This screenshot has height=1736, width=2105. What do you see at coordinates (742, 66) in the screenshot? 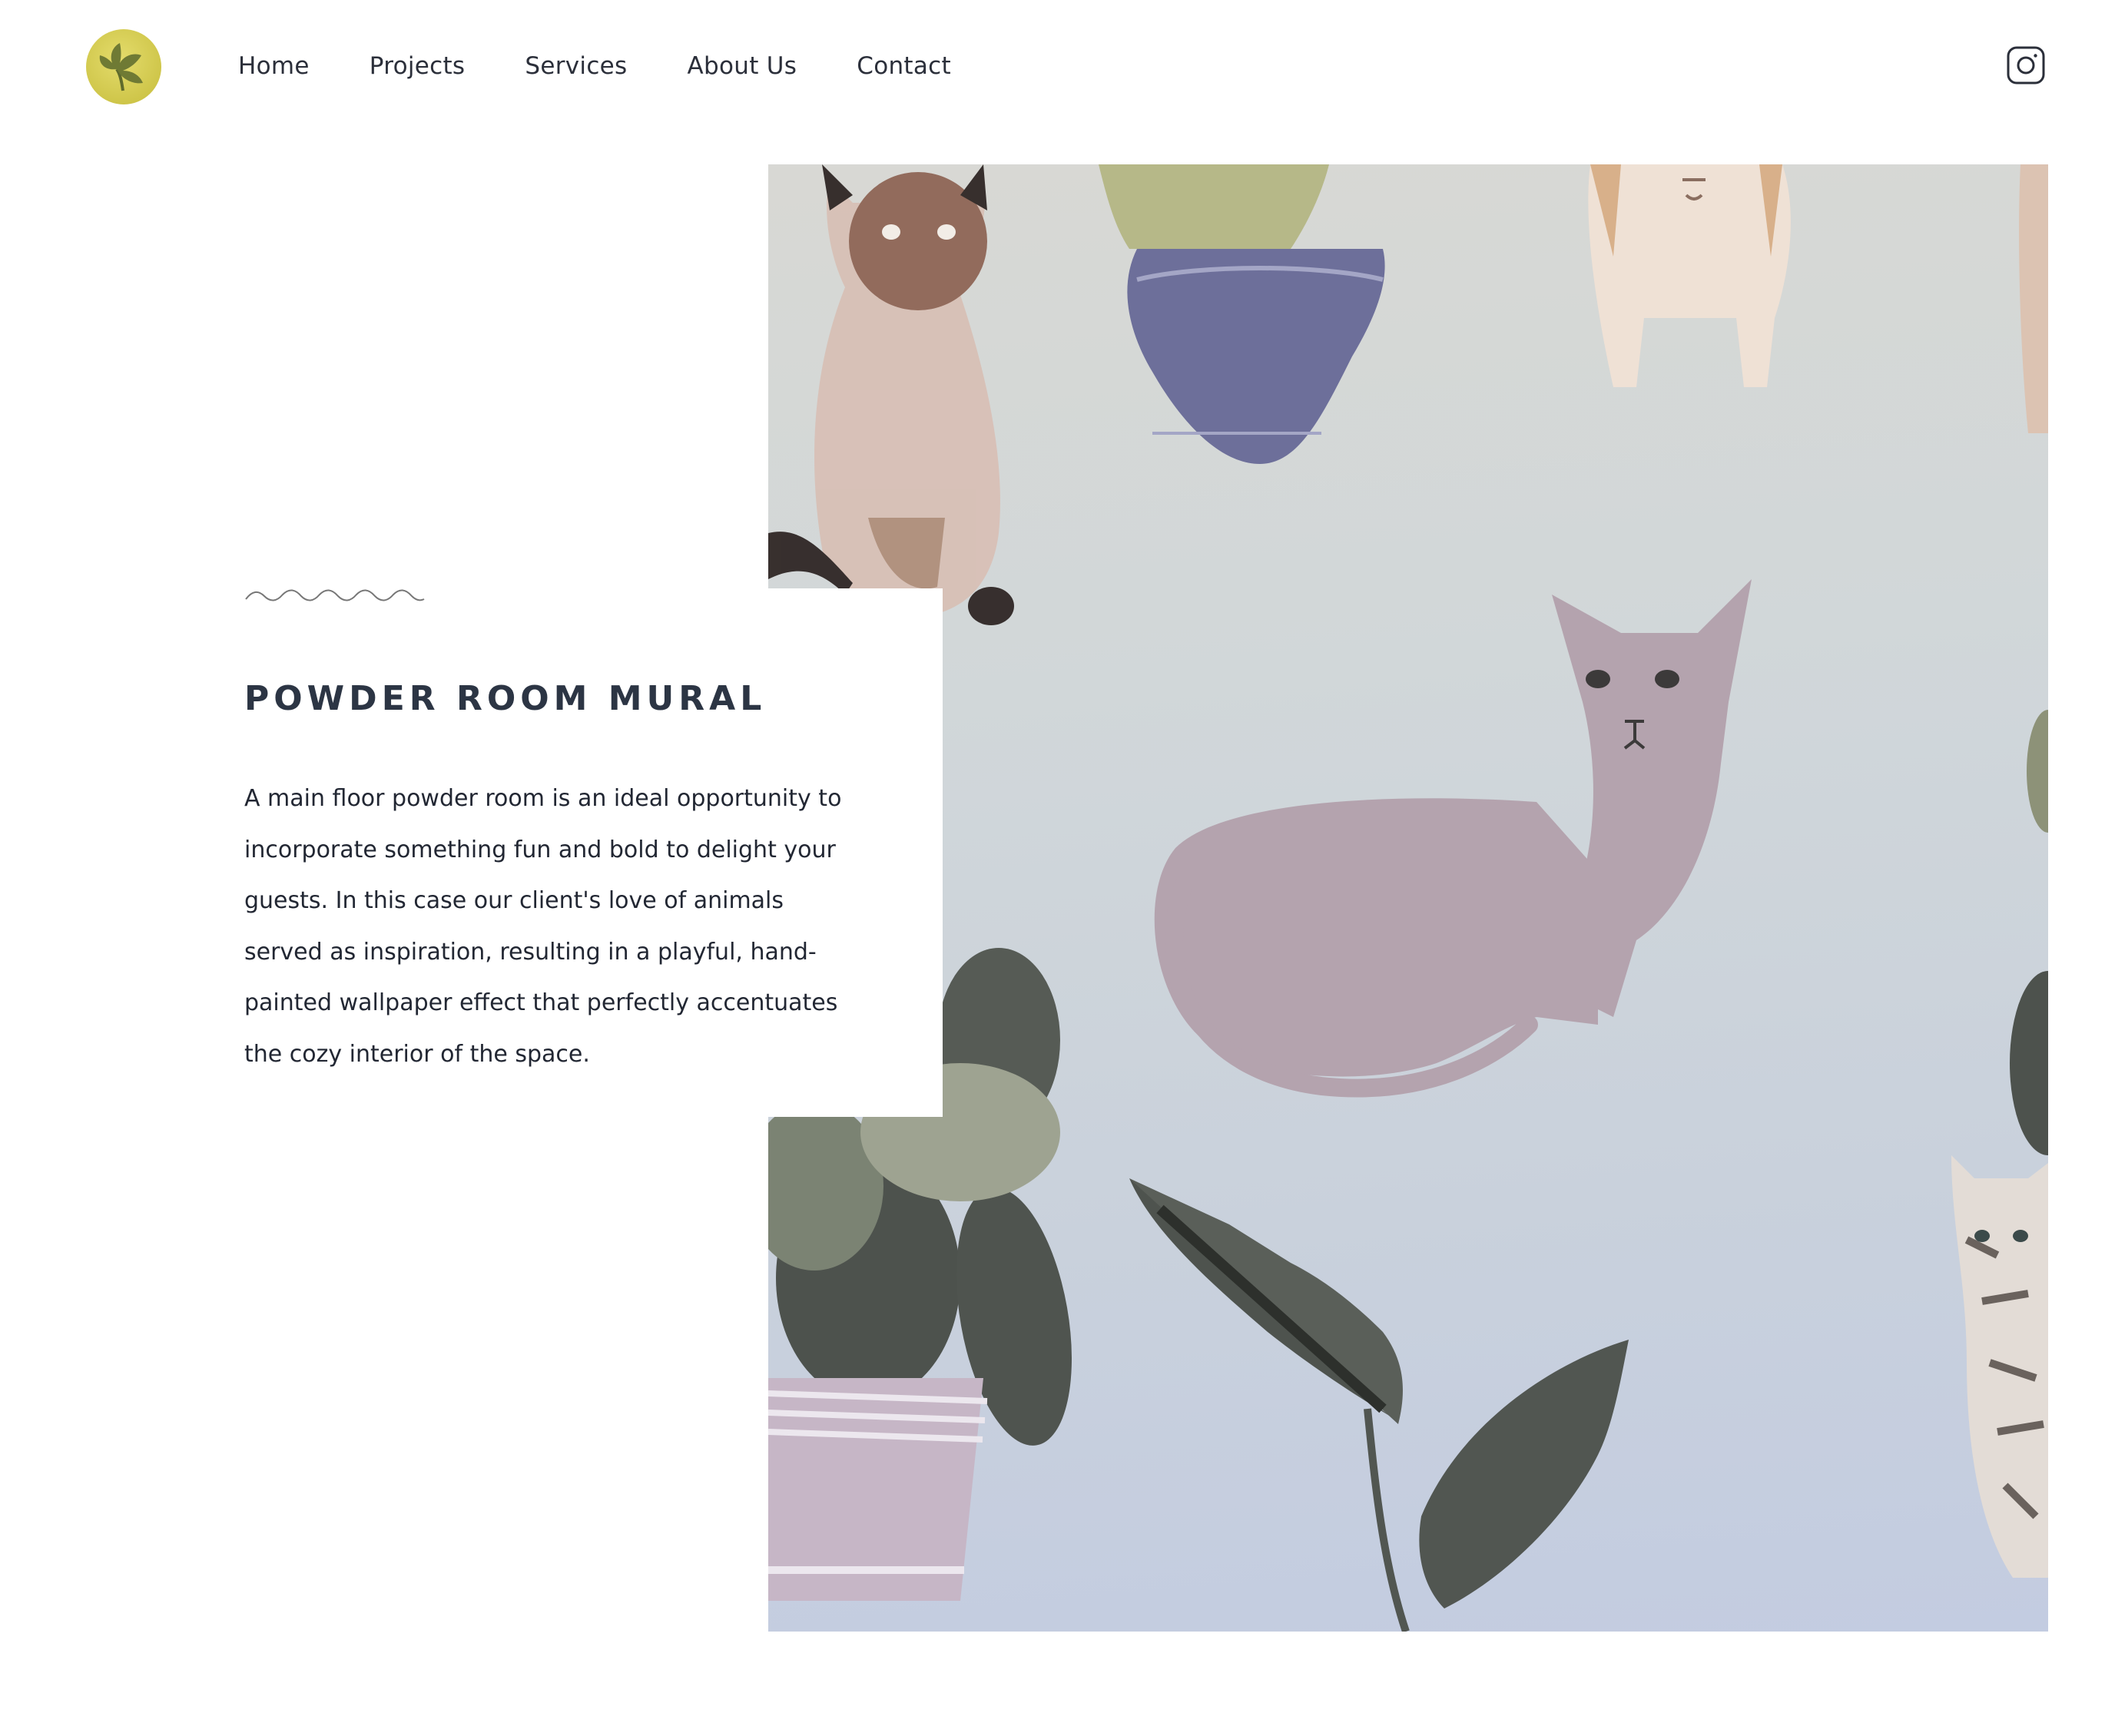
I see `nav-about-us: About Us` at bounding box center [742, 66].